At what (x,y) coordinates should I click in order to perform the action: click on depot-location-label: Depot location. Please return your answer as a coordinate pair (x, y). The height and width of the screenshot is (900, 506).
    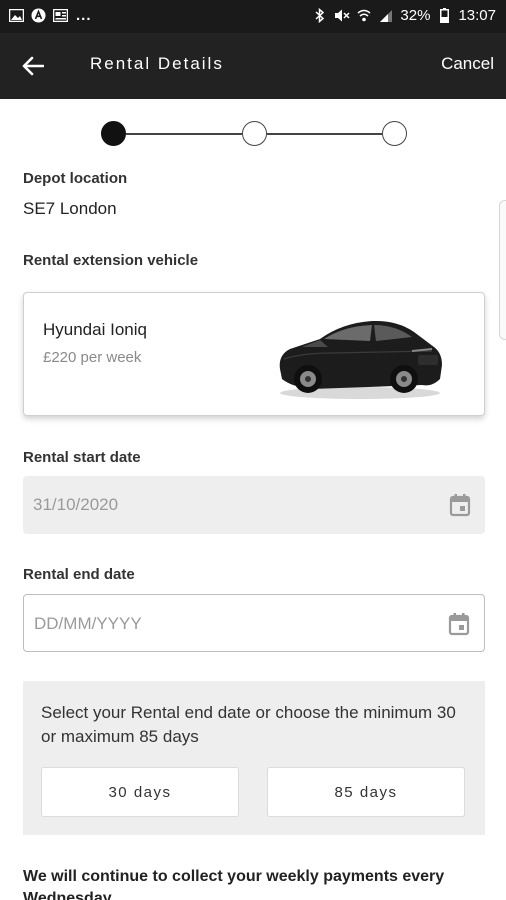
    Looking at the image, I should click on (75, 178).